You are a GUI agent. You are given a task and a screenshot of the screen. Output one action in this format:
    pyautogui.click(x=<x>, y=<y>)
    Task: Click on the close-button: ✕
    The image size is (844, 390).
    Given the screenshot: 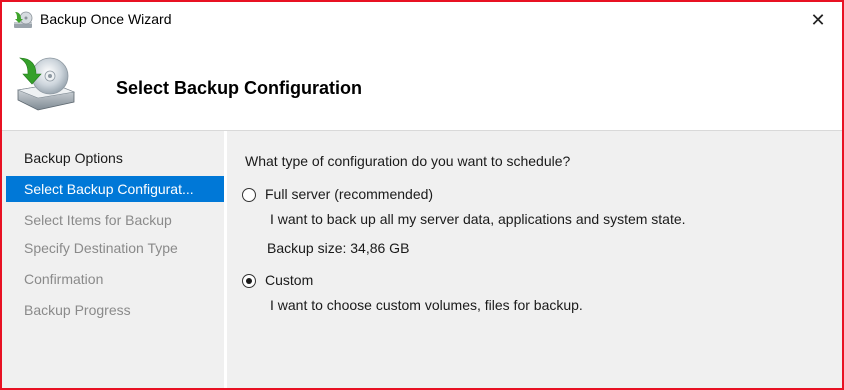 What is the action you would take?
    pyautogui.click(x=818, y=20)
    